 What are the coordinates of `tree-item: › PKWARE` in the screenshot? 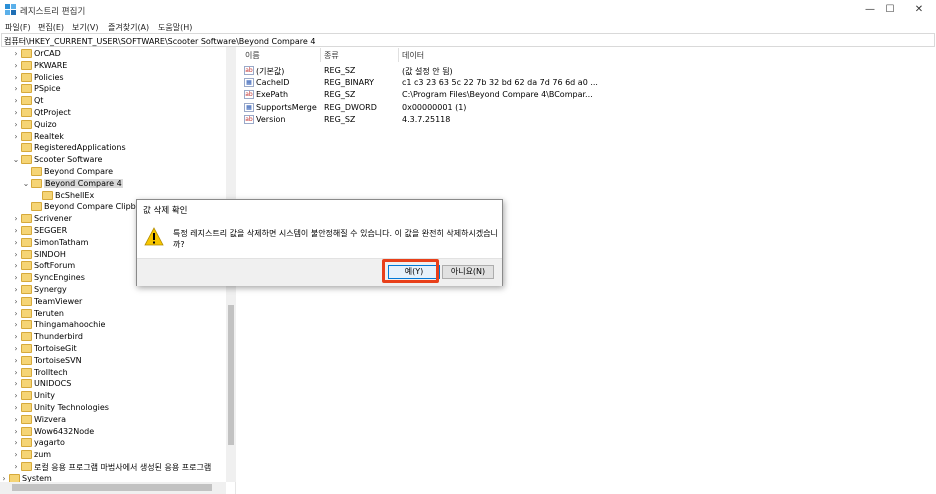 It's located at (113, 66).